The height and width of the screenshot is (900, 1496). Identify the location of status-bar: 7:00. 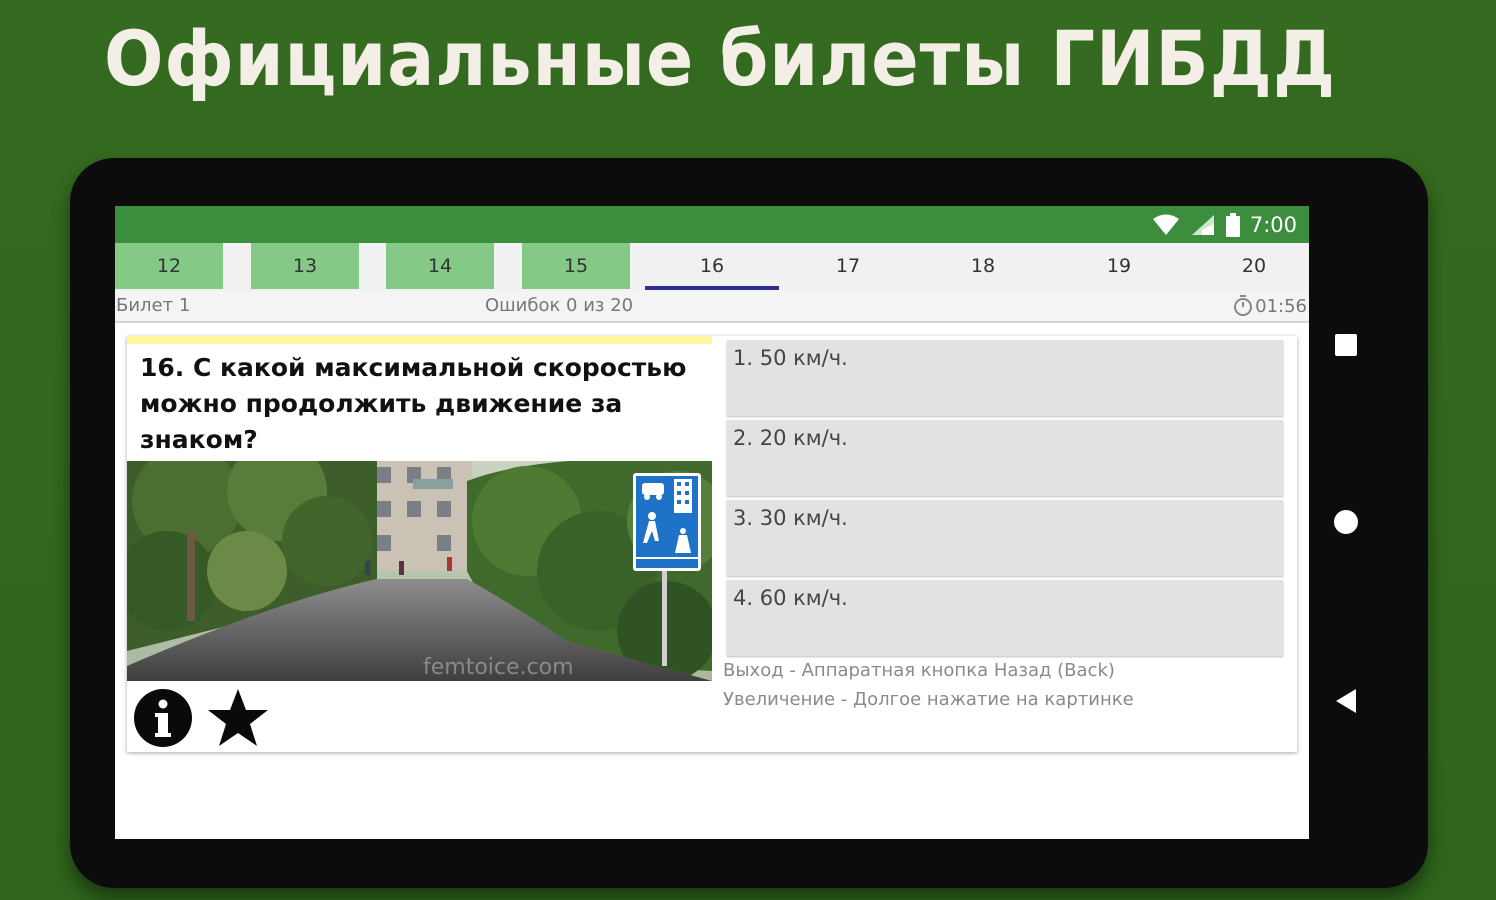
(712, 224).